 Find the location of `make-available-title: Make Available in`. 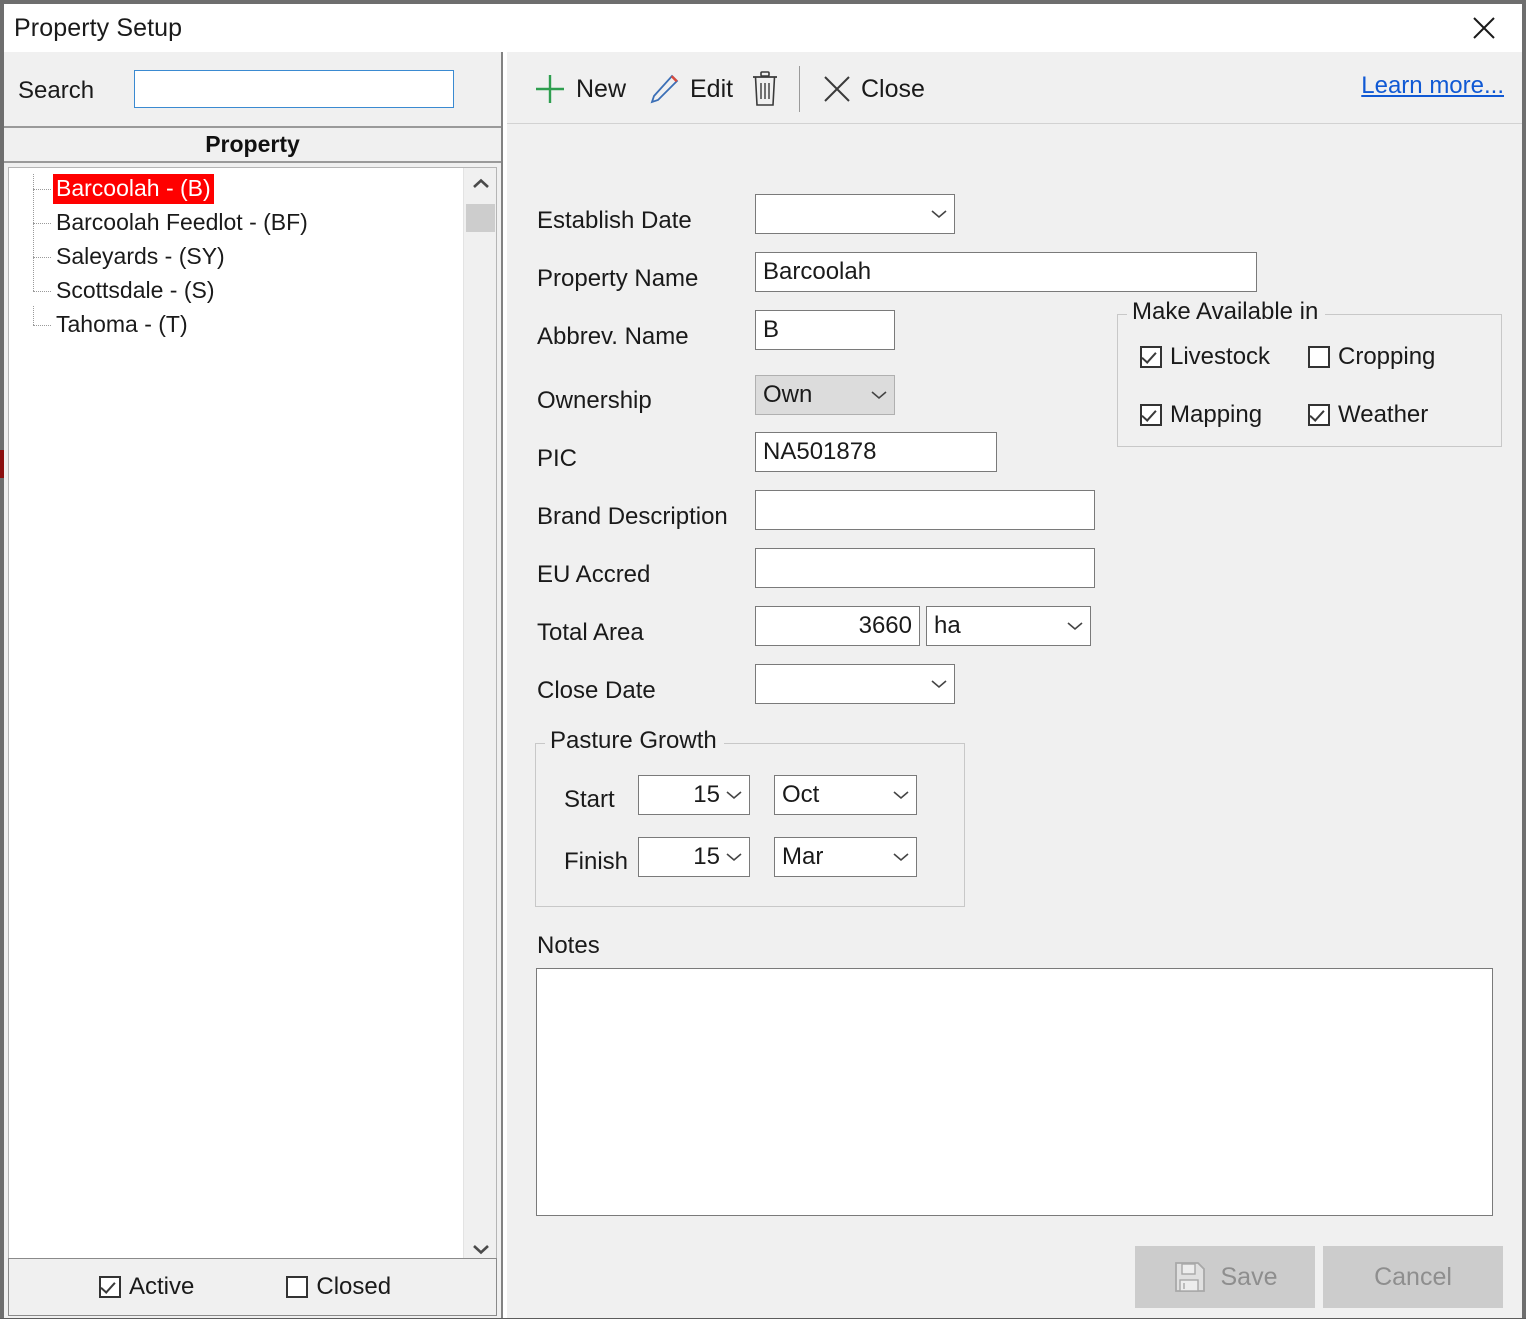

make-available-title: Make Available in is located at coordinates (1226, 312).